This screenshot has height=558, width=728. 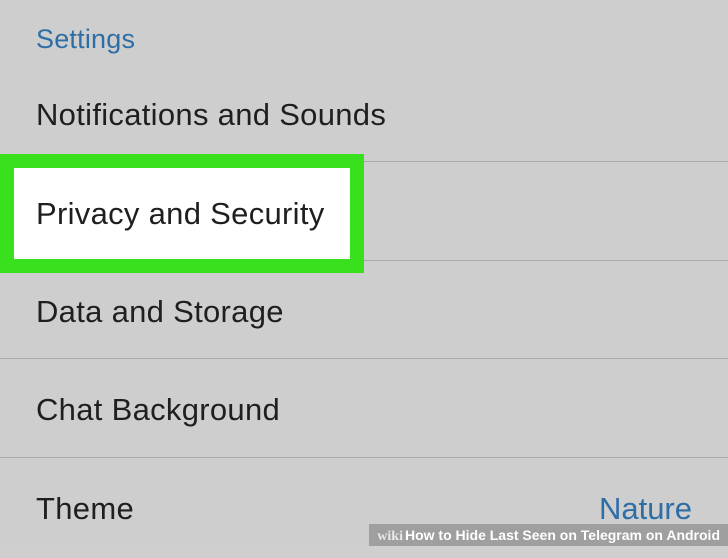 What do you see at coordinates (160, 311) in the screenshot?
I see `settings-item-label: Data and Storage` at bounding box center [160, 311].